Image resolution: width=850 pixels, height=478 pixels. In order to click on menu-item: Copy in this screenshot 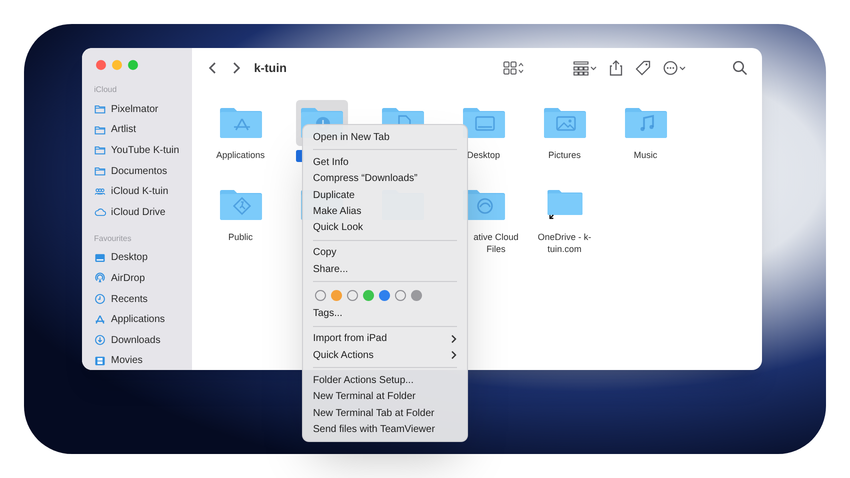, I will do `click(385, 253)`.